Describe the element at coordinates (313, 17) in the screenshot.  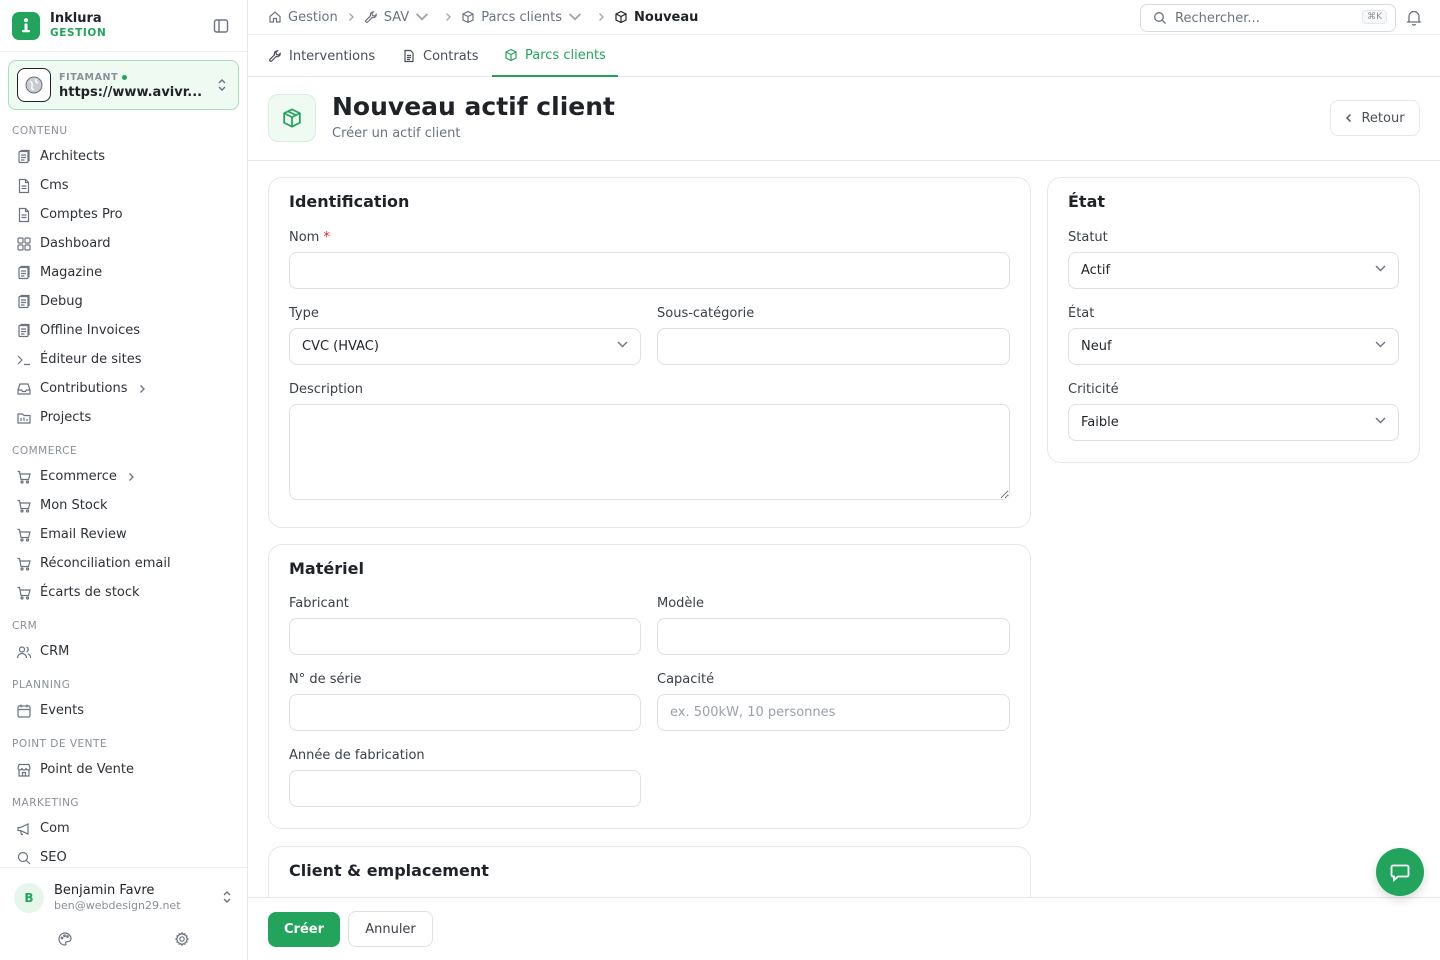
I see `breadcrumb-home-label: Gestion` at that location.